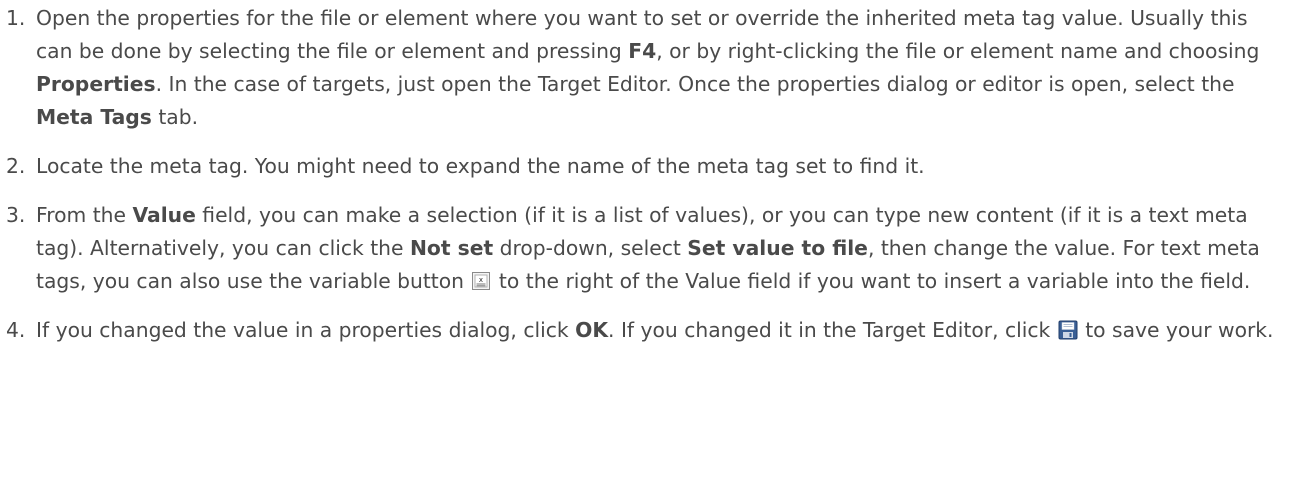 This screenshot has height=504, width=1294. What do you see at coordinates (96, 84) in the screenshot?
I see `menu-item-properties: Properties` at bounding box center [96, 84].